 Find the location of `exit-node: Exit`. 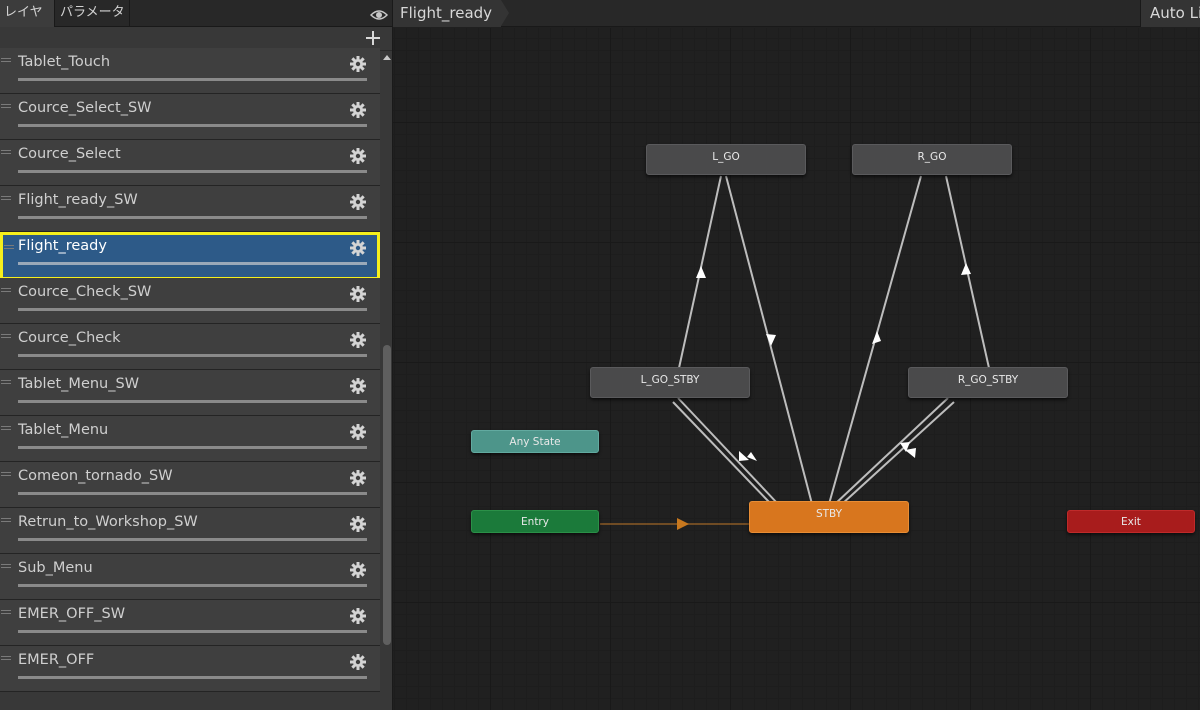

exit-node: Exit is located at coordinates (1131, 521).